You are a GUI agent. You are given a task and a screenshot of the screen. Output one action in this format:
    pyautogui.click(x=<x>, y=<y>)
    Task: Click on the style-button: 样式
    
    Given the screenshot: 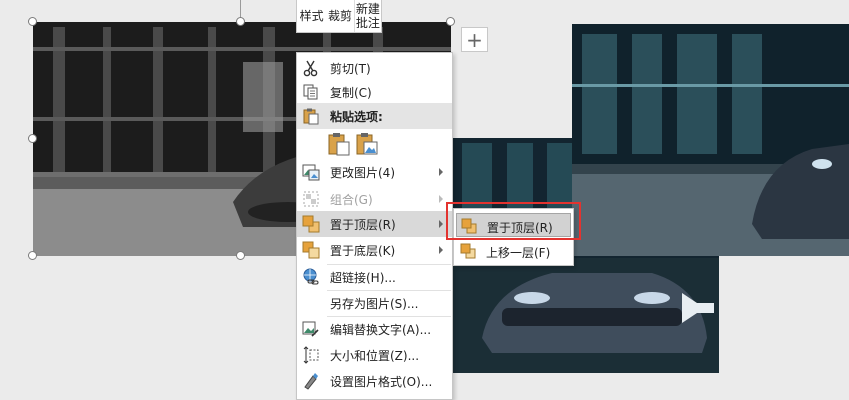 What is the action you would take?
    pyautogui.click(x=311, y=16)
    